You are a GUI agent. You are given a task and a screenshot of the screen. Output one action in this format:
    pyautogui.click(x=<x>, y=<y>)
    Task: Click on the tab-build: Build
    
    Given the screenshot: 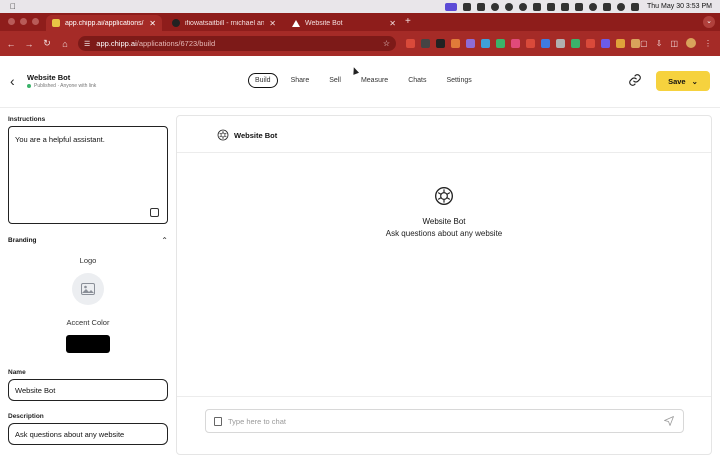 What is the action you would take?
    pyautogui.click(x=263, y=80)
    